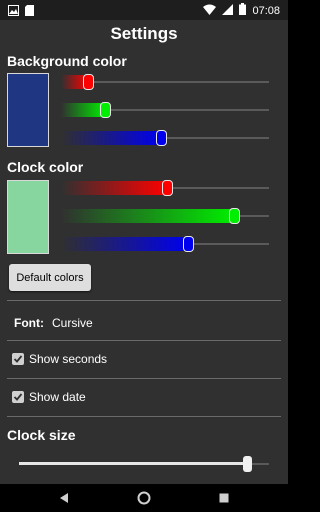 This screenshot has width=320, height=512. I want to click on clock-blue-slider, so click(165, 244).